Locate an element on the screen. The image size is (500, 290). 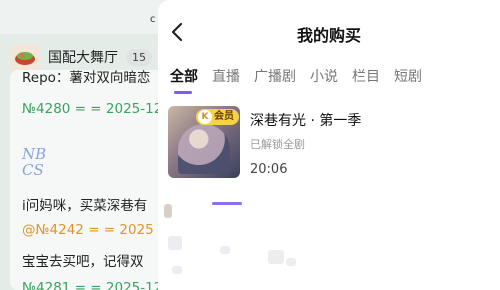
tab-label: 直播 is located at coordinates (226, 77).